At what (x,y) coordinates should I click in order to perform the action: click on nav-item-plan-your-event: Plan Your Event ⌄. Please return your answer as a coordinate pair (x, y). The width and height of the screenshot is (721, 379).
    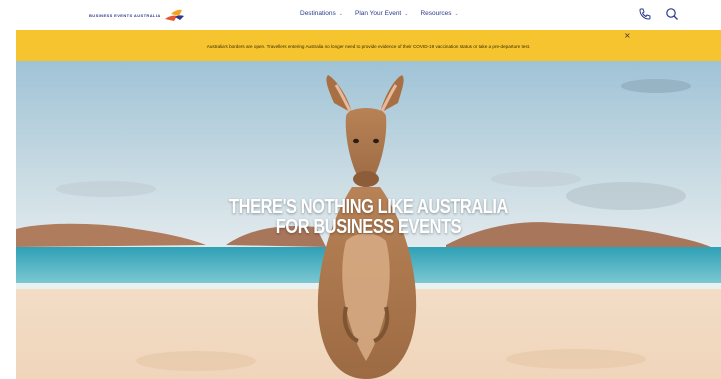
    Looking at the image, I should click on (381, 13).